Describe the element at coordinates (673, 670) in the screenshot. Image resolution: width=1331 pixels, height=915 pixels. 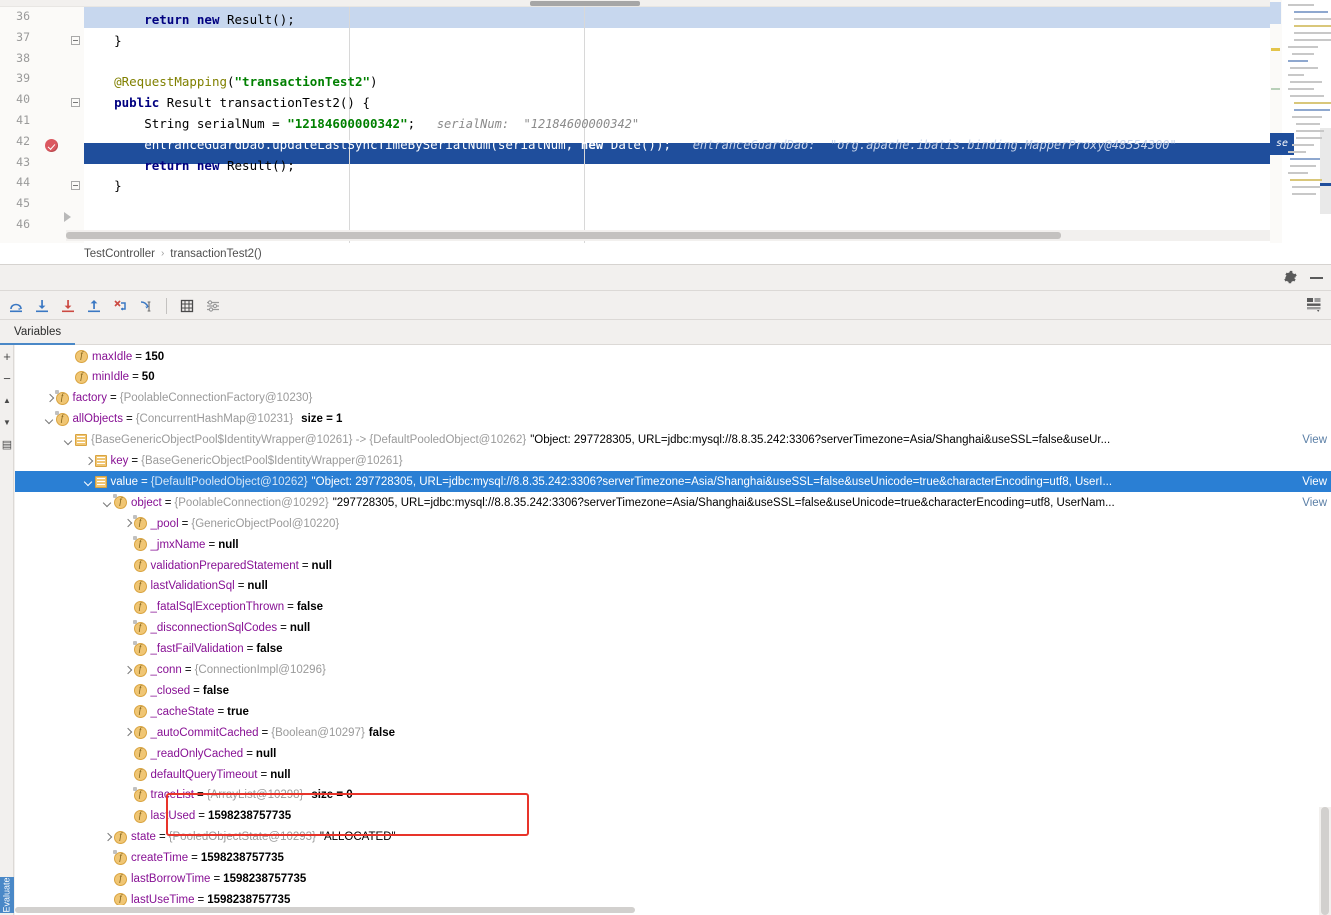
I see `variable-row-_conn: _conn={ConnectionImpl@10296}` at that location.